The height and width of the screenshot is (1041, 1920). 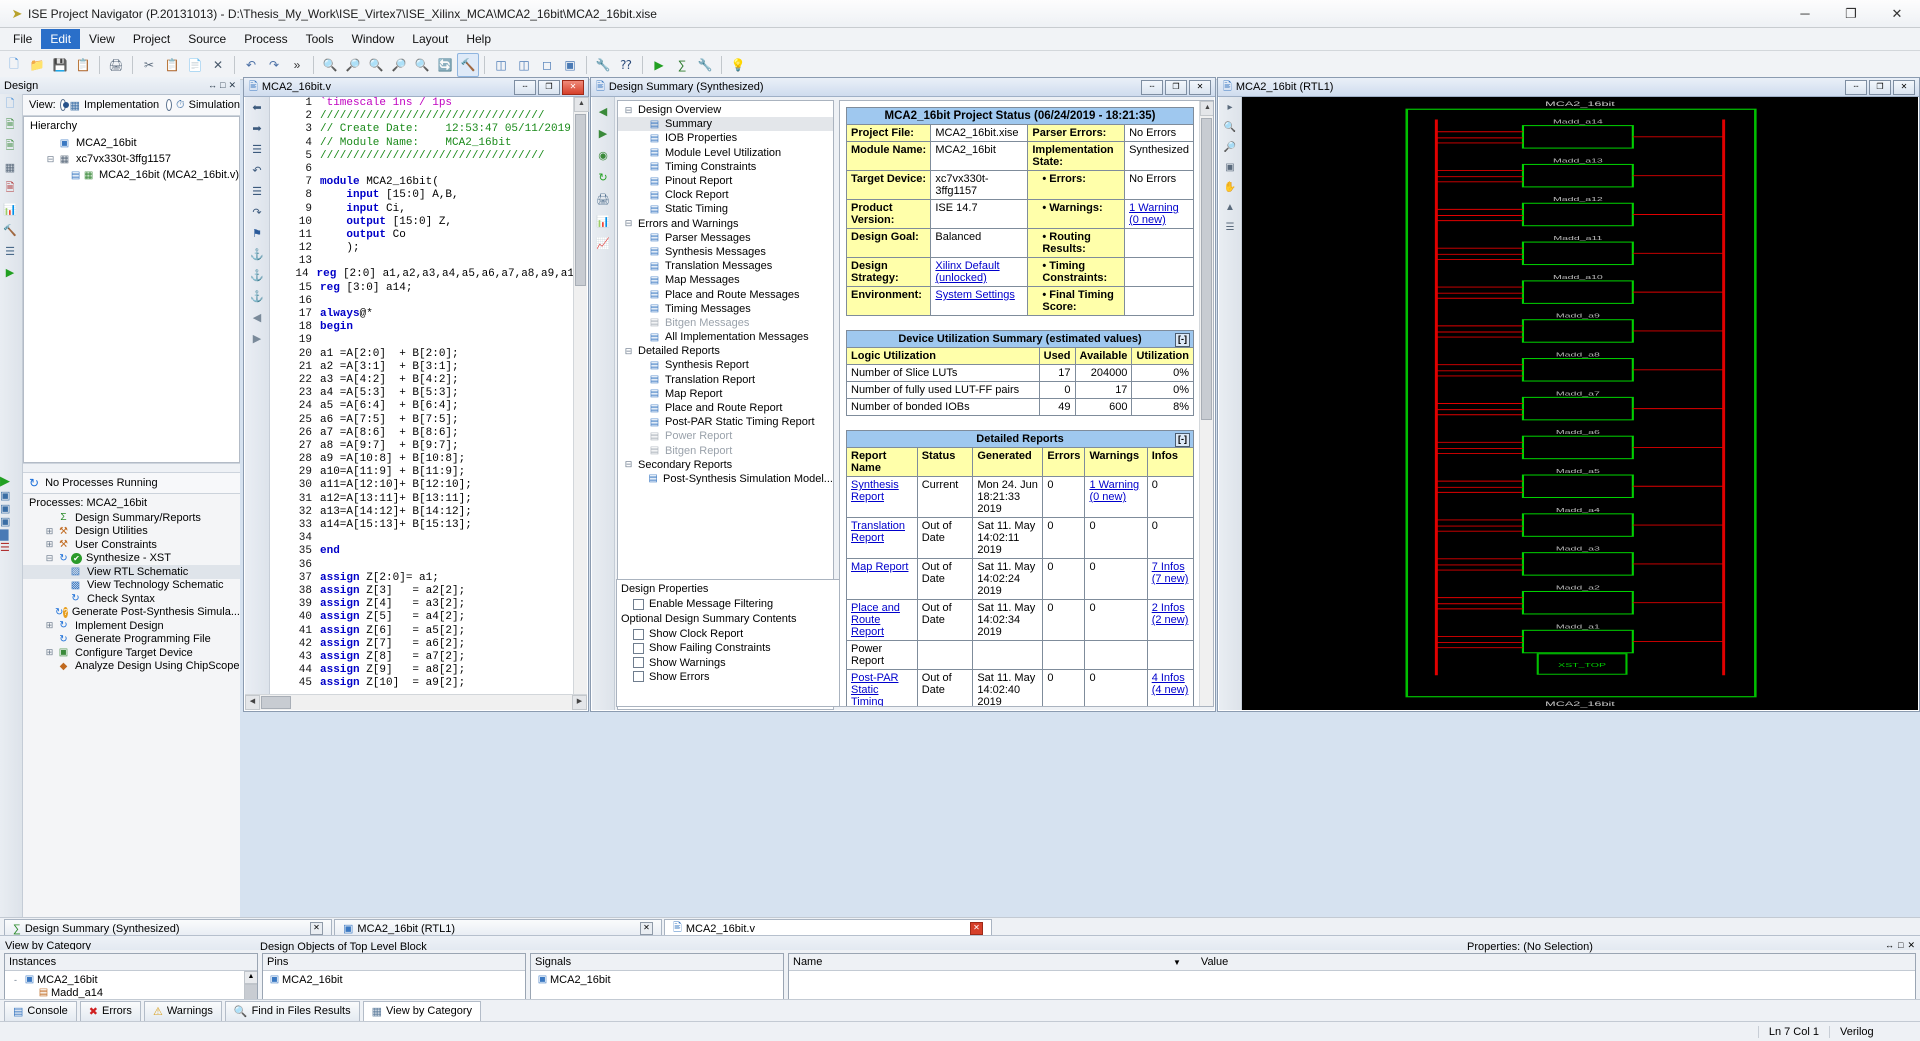 What do you see at coordinates (1200, 87) in the screenshot?
I see `summary-close-button: ✕` at bounding box center [1200, 87].